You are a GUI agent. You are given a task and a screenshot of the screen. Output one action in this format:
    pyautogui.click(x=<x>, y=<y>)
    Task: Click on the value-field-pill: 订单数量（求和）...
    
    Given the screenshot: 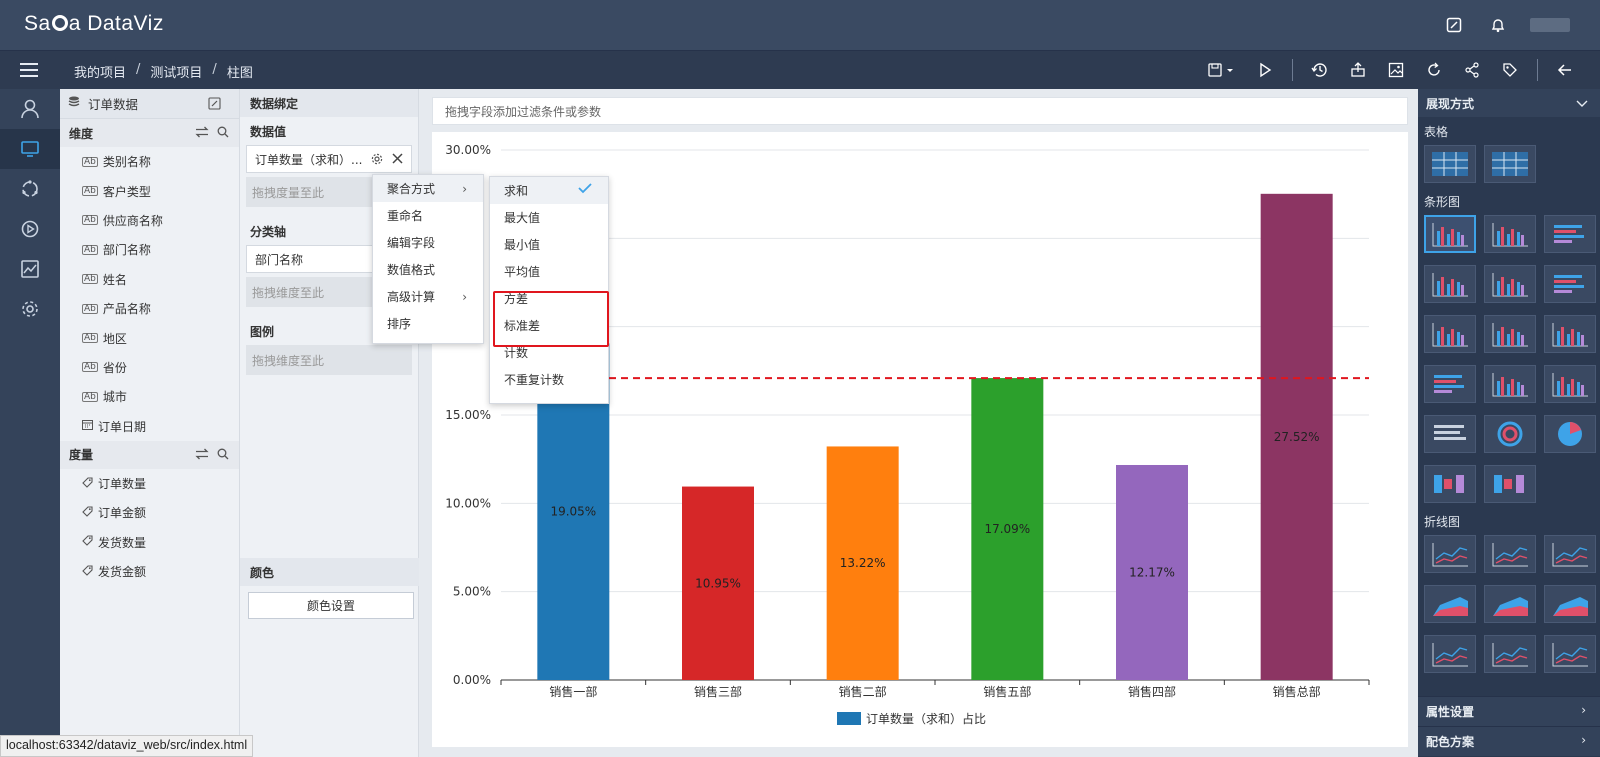 What is the action you would take?
    pyautogui.click(x=329, y=159)
    